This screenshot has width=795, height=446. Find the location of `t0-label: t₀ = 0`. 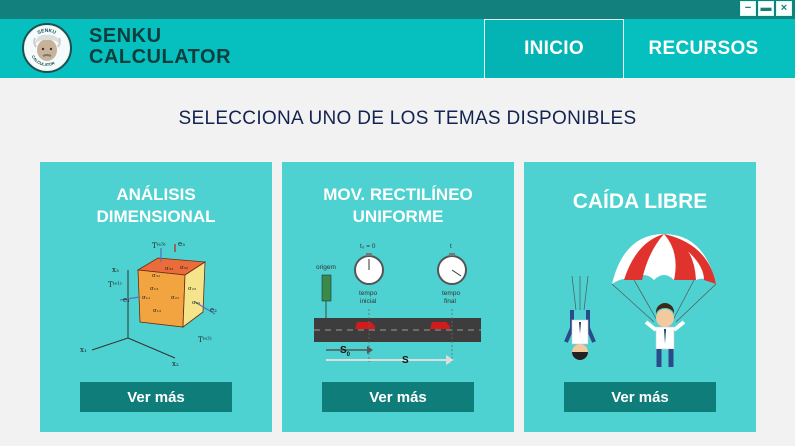

t0-label: t₀ = 0 is located at coordinates (368, 246).